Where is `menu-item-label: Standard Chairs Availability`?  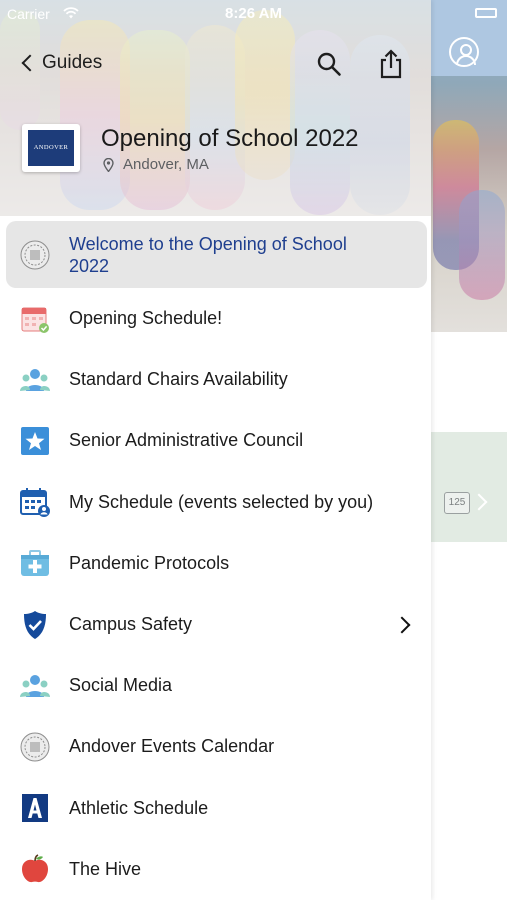 menu-item-label: Standard Chairs Availability is located at coordinates (178, 379).